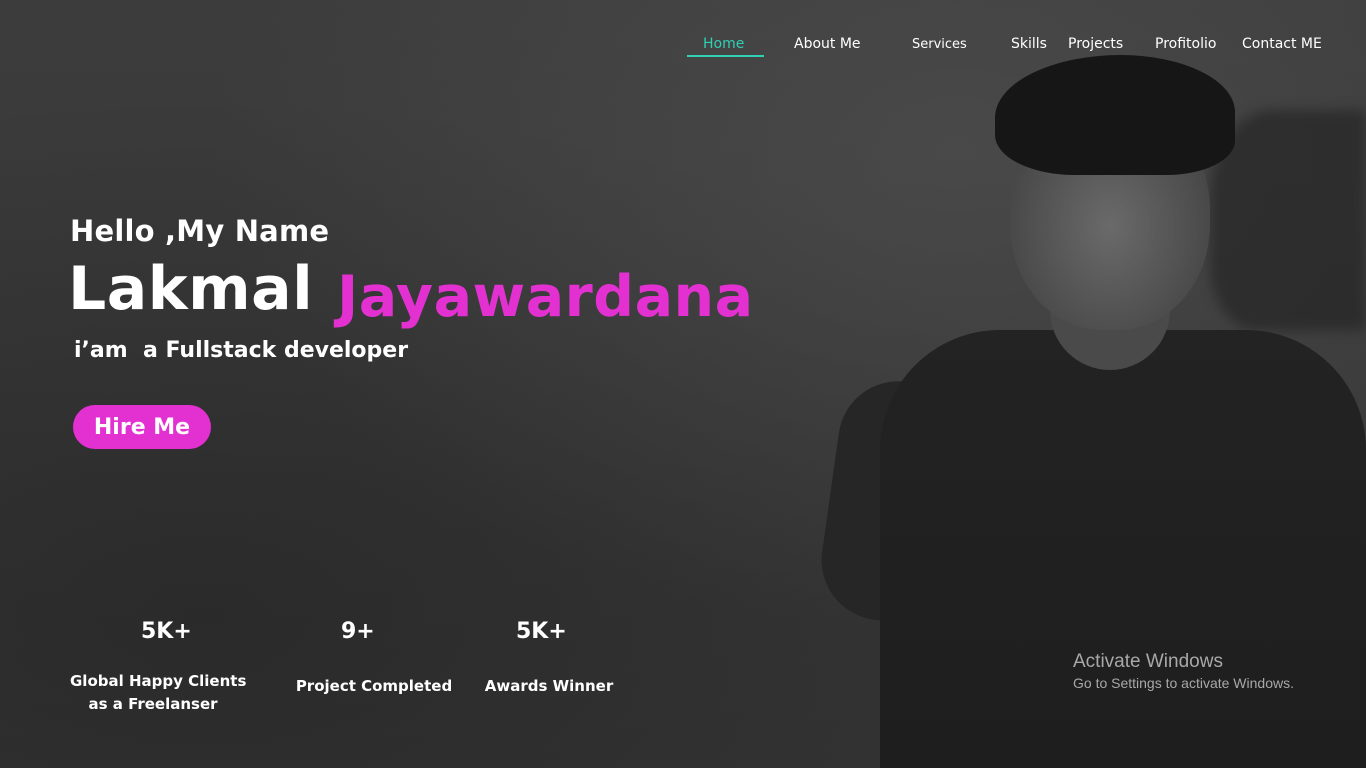 This screenshot has height=768, width=1366. What do you see at coordinates (153, 704) in the screenshot?
I see `stat-clients-label-line2: as a Freelanser` at bounding box center [153, 704].